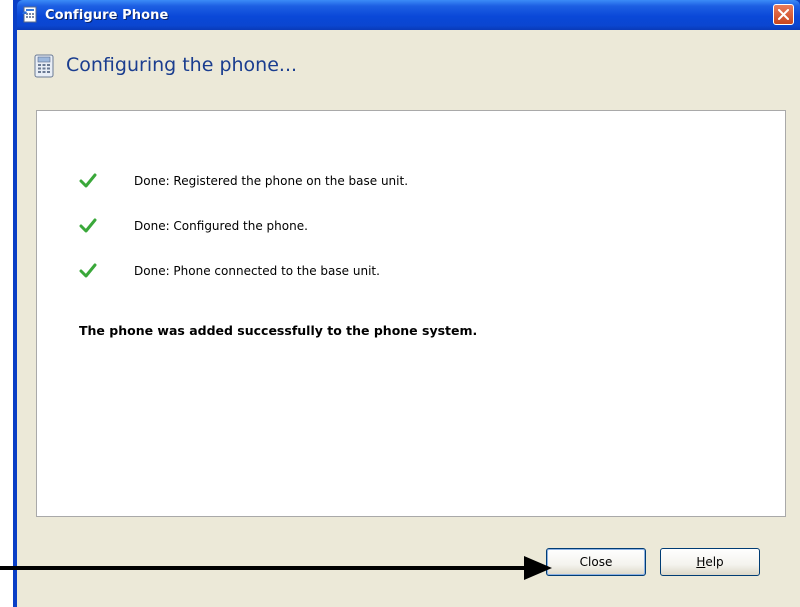  I want to click on title-bar: Configure Phone, so click(408, 15).